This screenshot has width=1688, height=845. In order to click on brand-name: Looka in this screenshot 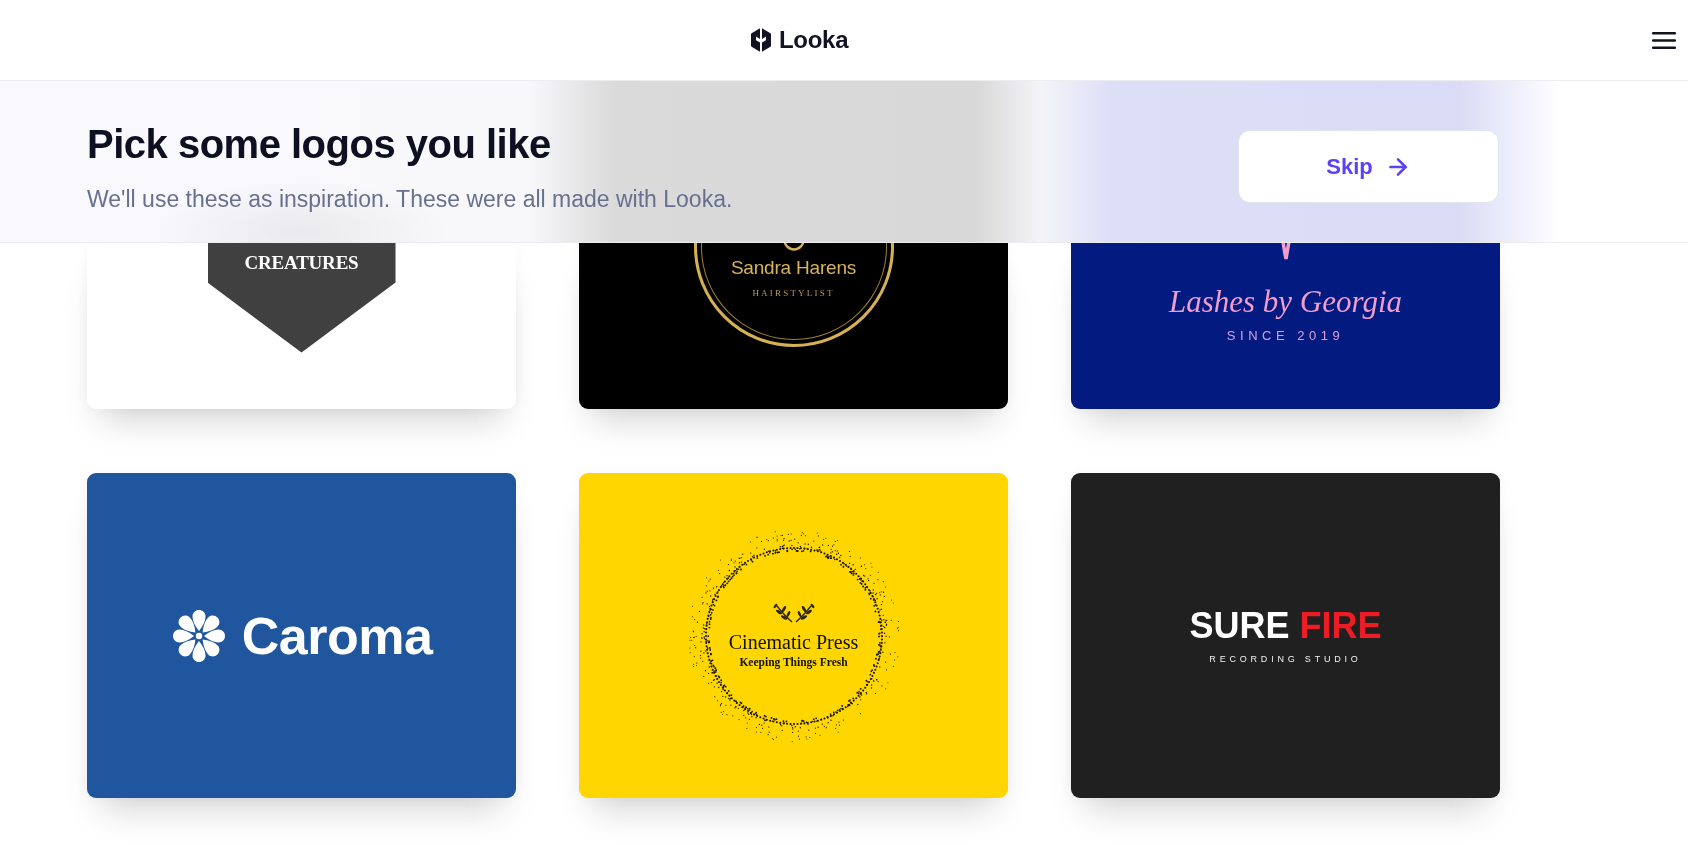, I will do `click(814, 40)`.